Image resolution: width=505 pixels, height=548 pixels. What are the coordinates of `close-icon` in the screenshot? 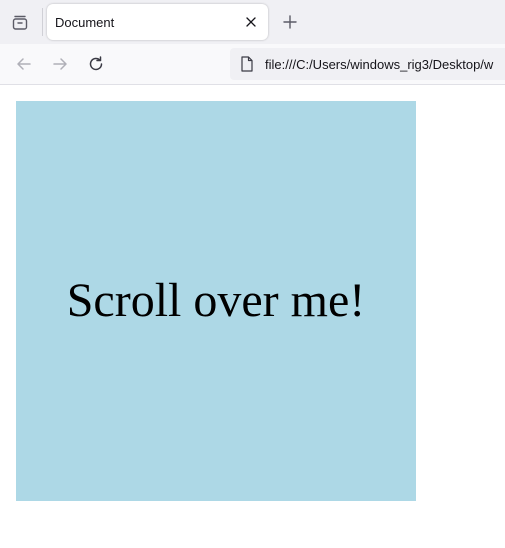 It's located at (251, 22).